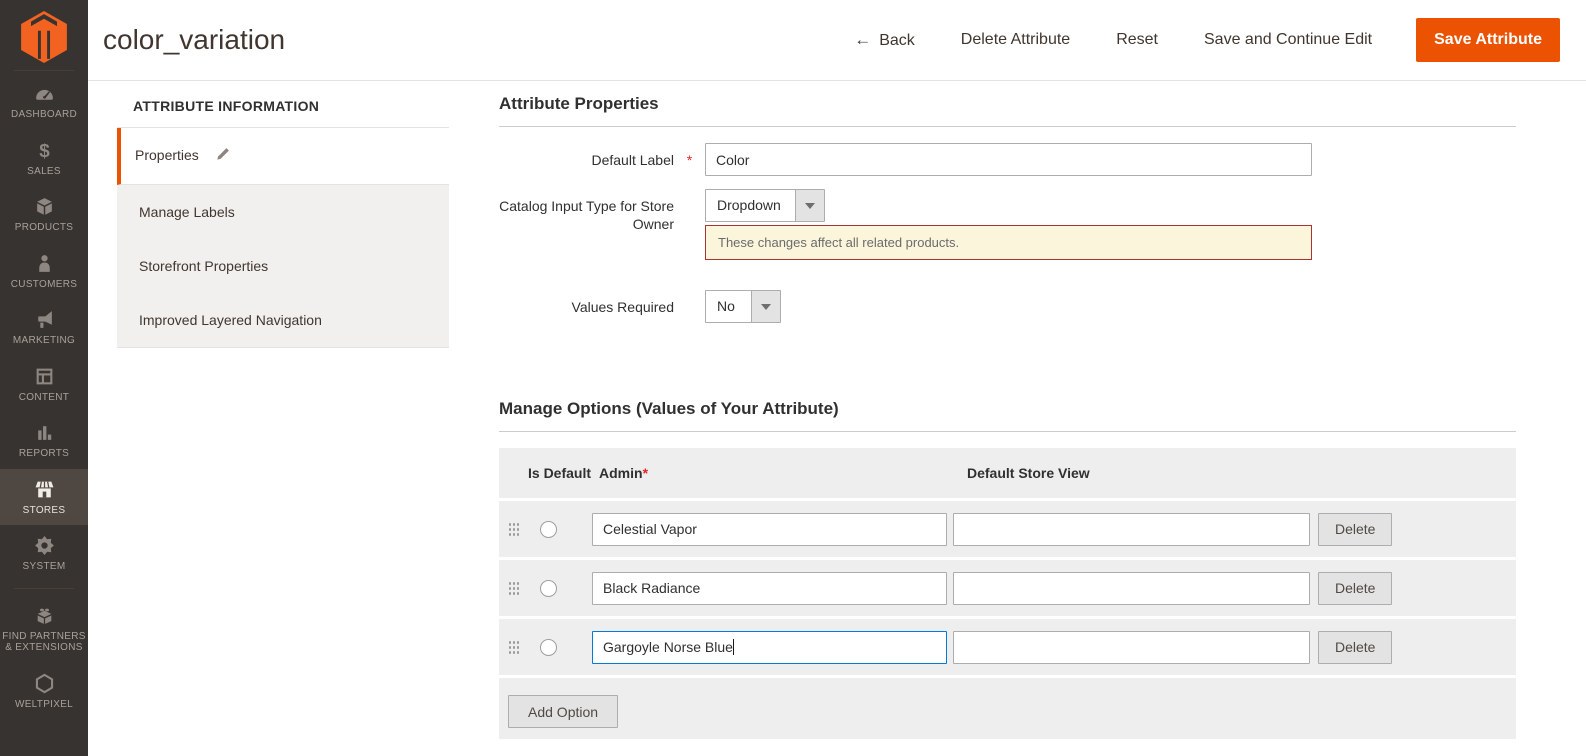 The image size is (1586, 756). I want to click on sidebar-item-label: STORES, so click(44, 510).